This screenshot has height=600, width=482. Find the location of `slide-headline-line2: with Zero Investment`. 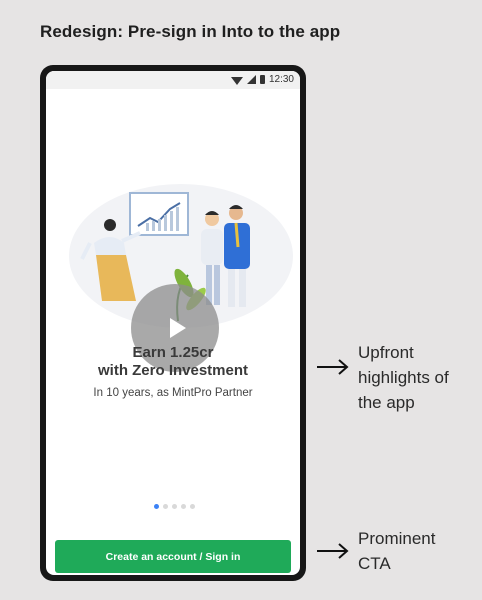

slide-headline-line2: with Zero Investment is located at coordinates (173, 370).